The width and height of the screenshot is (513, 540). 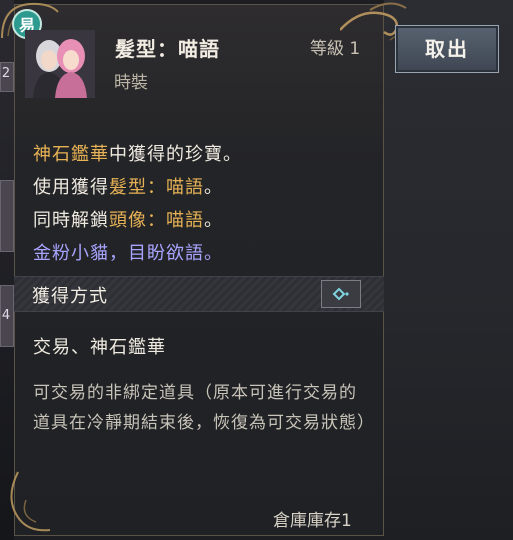 What do you see at coordinates (30, 501) in the screenshot?
I see `ornament-corner-icon` at bounding box center [30, 501].